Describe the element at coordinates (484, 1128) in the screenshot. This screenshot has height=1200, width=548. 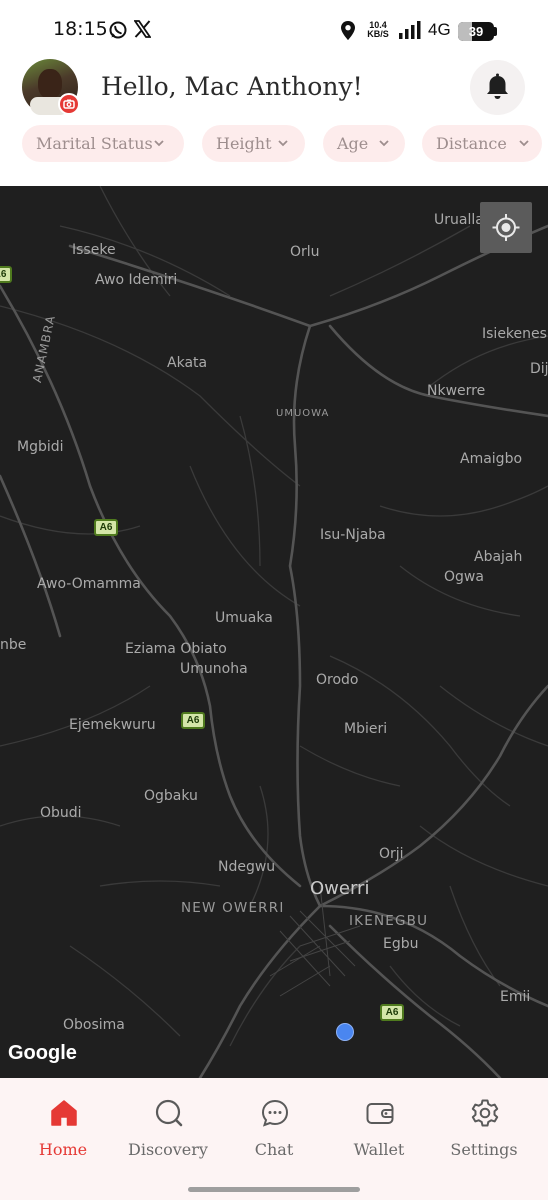
I see `nav-settings: Settings` at that location.